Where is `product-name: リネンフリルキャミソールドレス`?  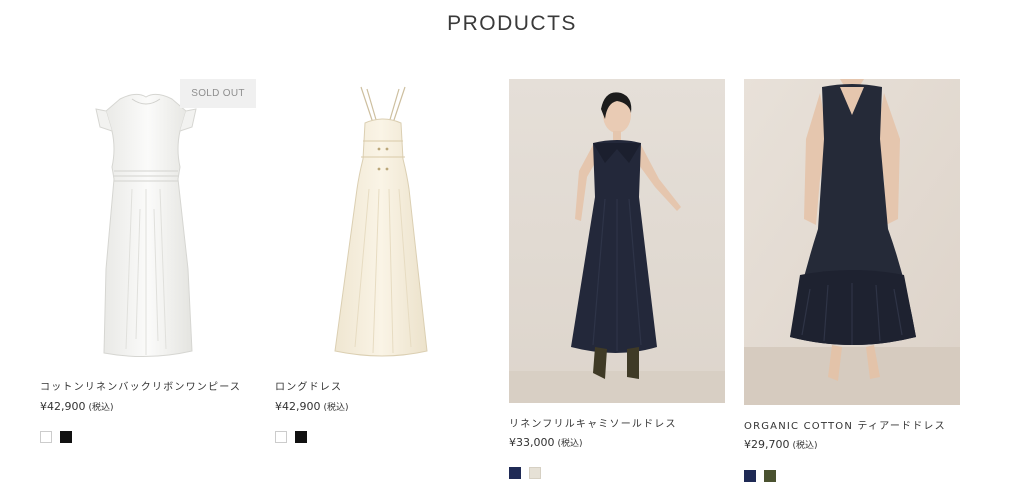 product-name: リネンフリルキャミソールドレス is located at coordinates (624, 422).